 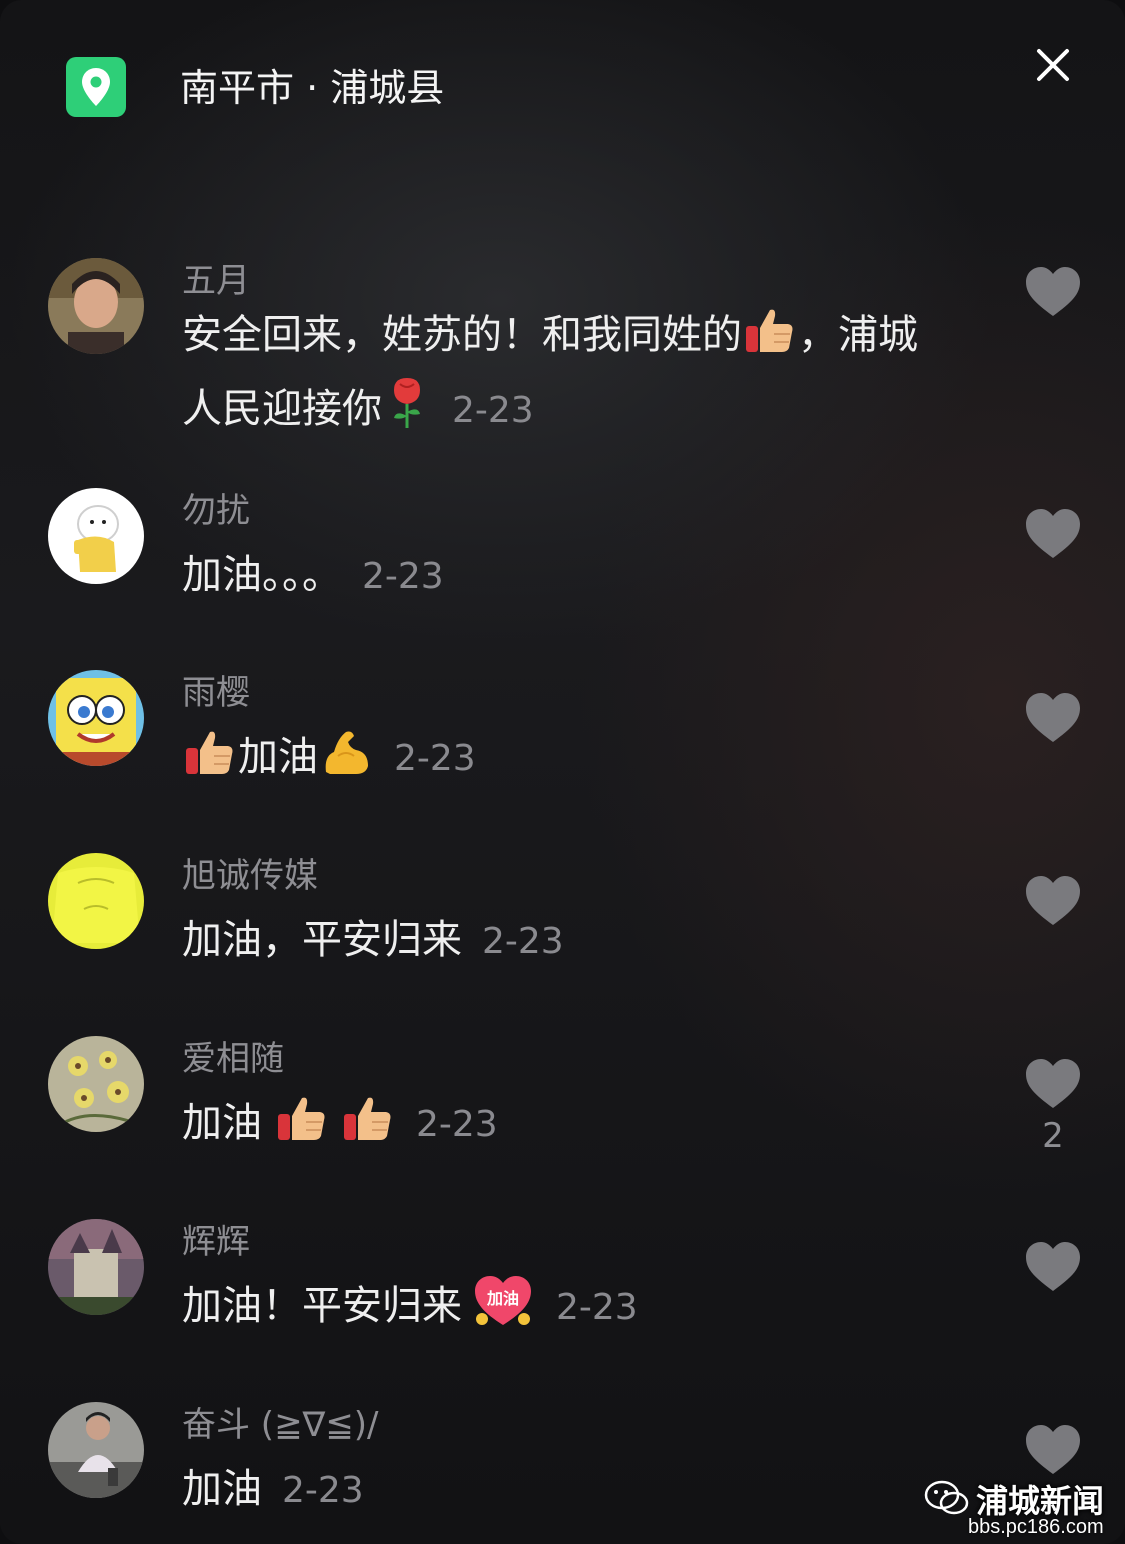 I want to click on comment-text-part: 加油，平安归来, so click(x=322, y=940).